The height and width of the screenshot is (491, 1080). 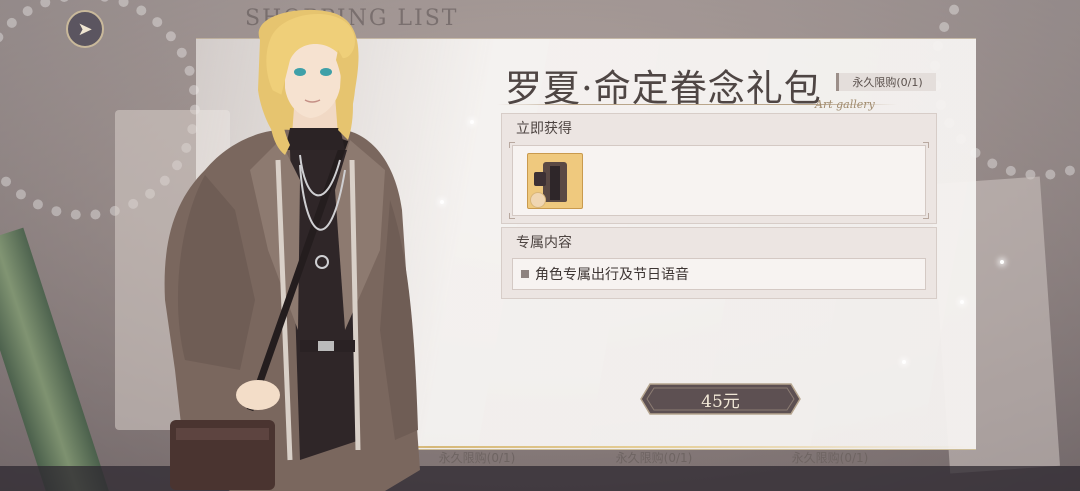 What do you see at coordinates (719, 180) in the screenshot?
I see `reward-slot-area` at bounding box center [719, 180].